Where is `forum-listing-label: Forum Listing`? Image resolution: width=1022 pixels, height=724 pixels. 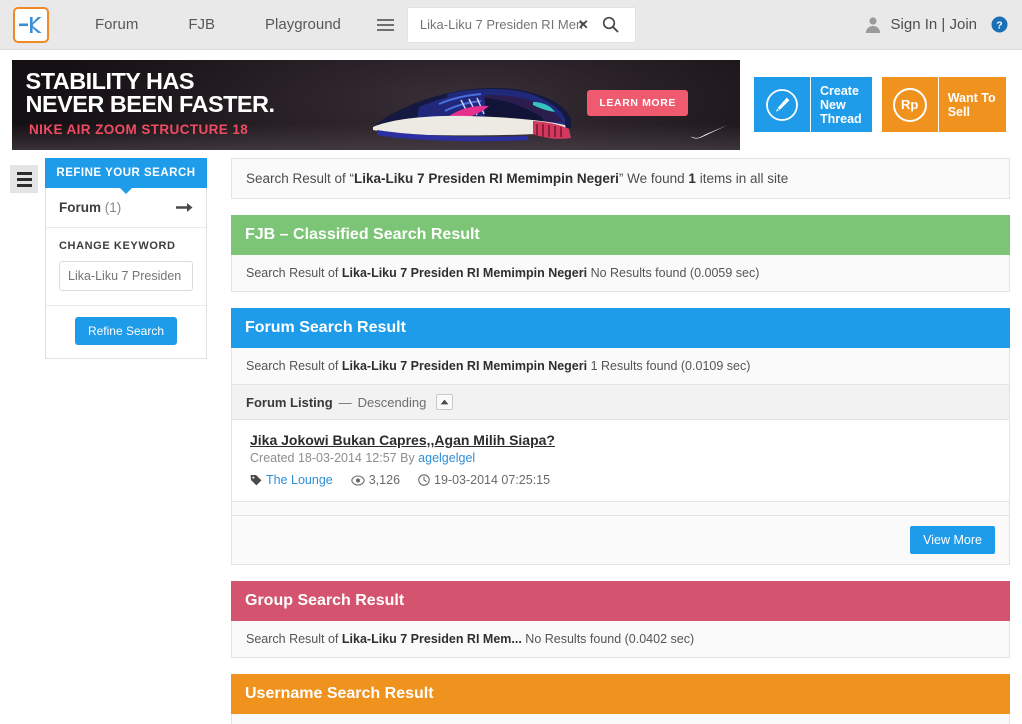
forum-listing-label: Forum Listing is located at coordinates (289, 402).